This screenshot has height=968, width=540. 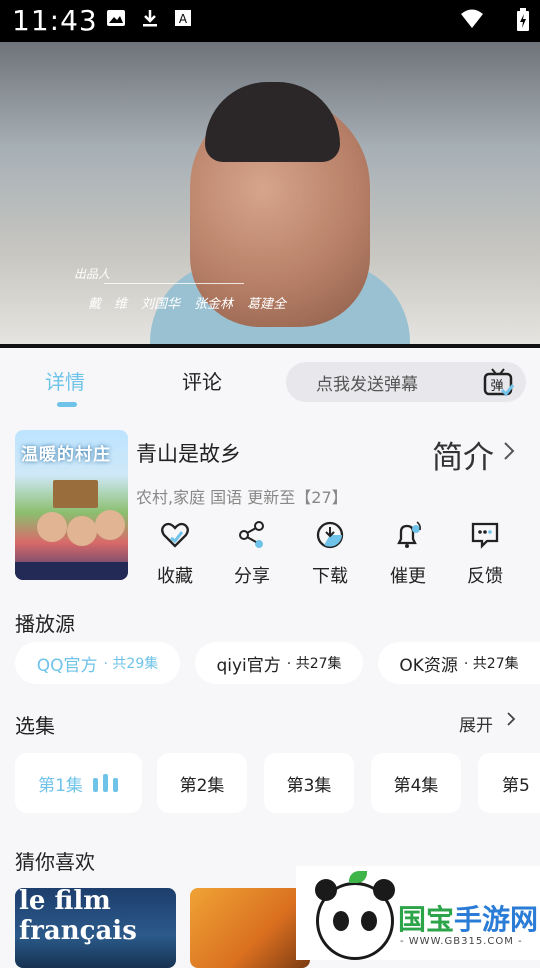 I want to click on video-credits: 出品人 戴 维 刘国华 张金林 葛建全, so click(x=199, y=293).